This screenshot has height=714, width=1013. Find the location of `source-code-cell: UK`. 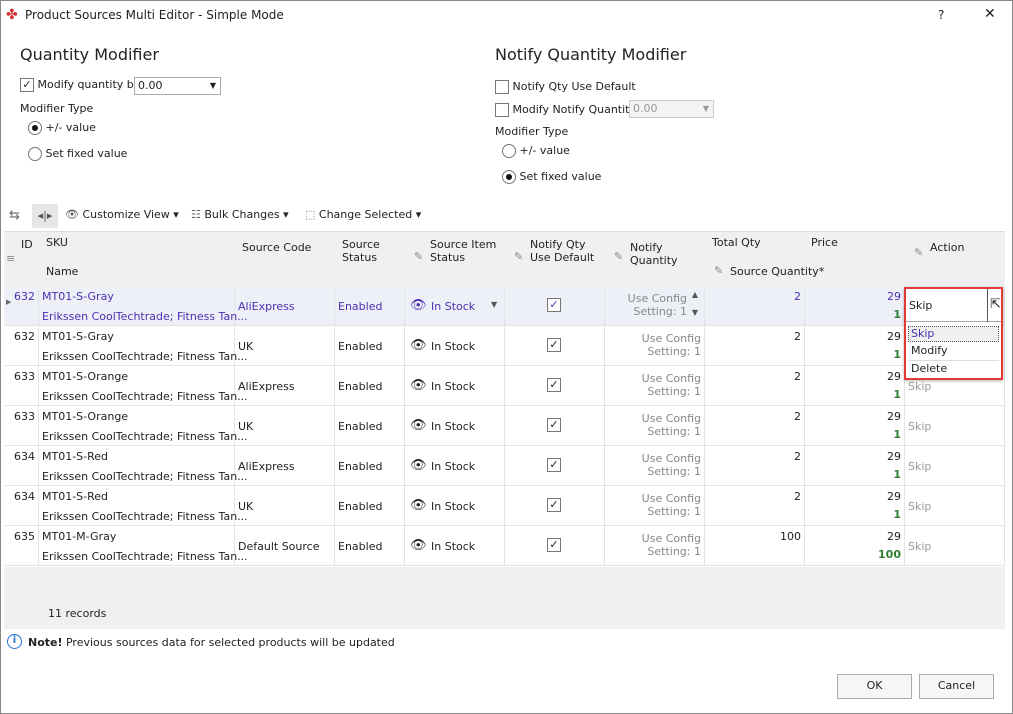

source-code-cell: UK is located at coordinates (246, 506).